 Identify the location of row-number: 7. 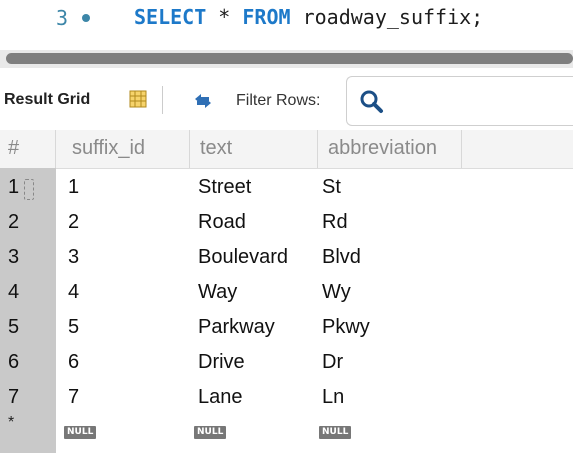
(14, 397).